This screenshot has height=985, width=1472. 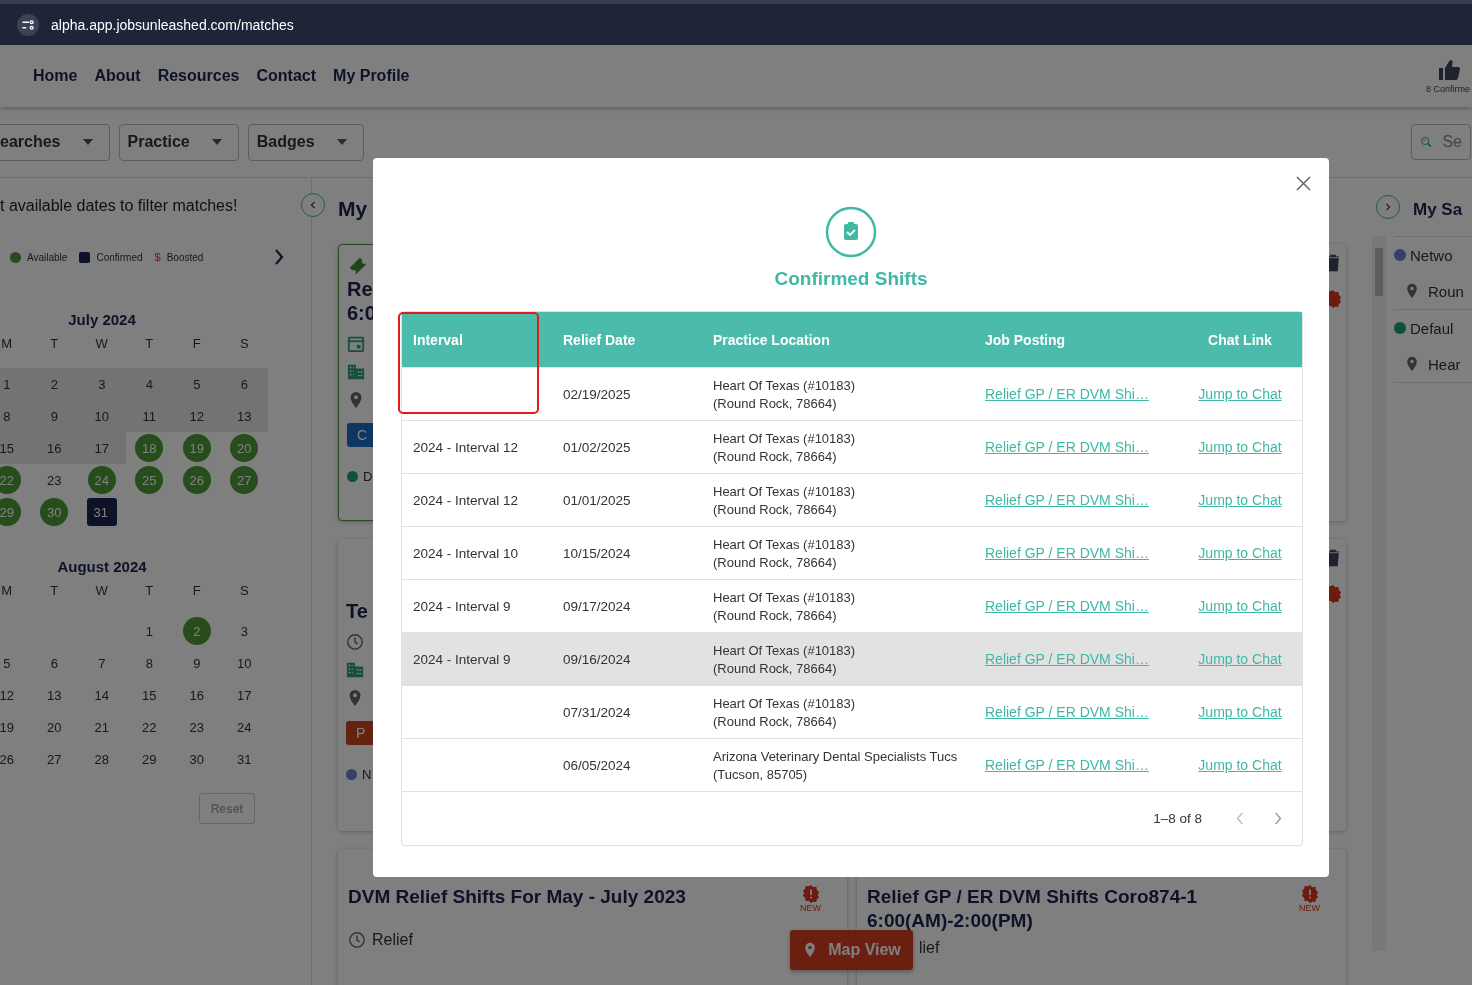 What do you see at coordinates (196, 480) in the screenshot?
I see `calendar-day: 26` at bounding box center [196, 480].